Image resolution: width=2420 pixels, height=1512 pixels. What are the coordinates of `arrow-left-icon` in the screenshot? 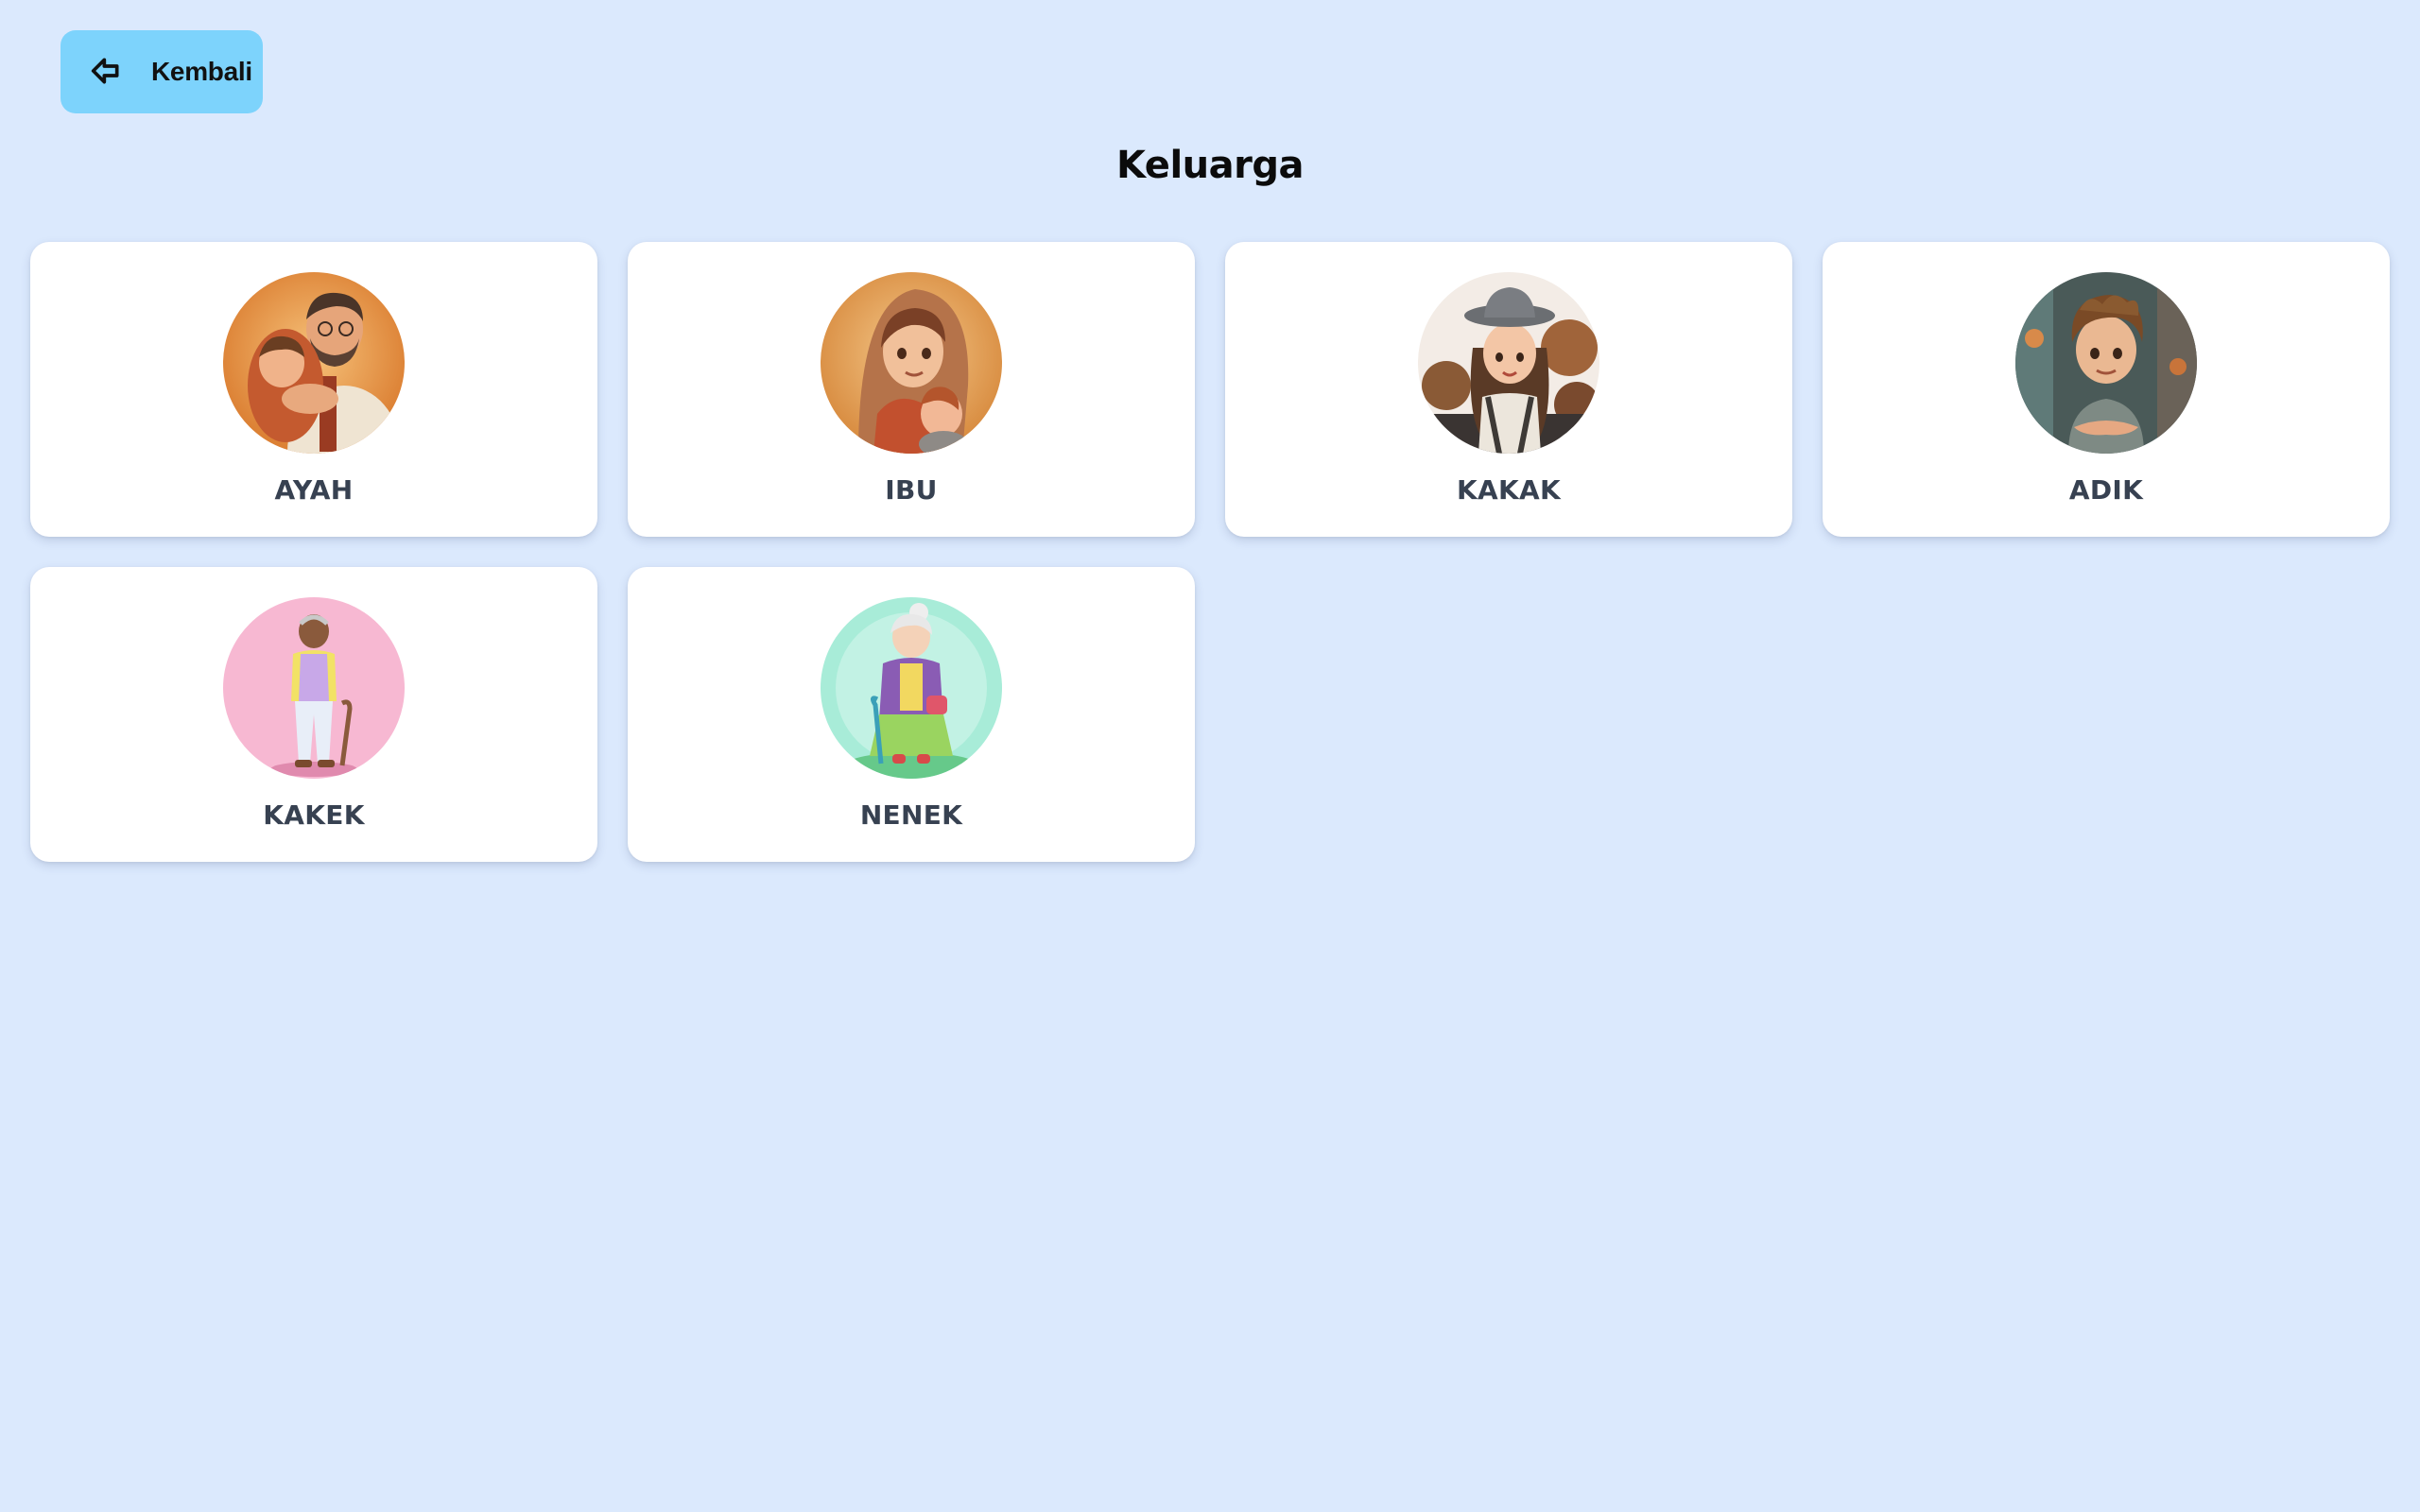 It's located at (106, 72).